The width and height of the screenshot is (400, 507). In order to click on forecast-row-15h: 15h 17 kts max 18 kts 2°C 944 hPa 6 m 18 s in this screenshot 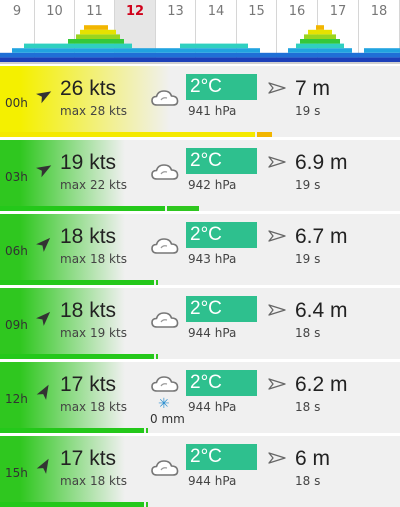, I will do `click(200, 470)`.